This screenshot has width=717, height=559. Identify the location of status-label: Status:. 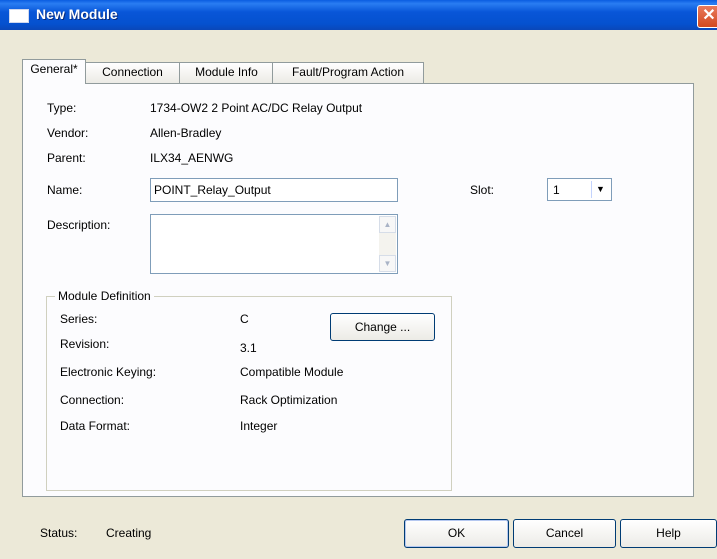
(59, 533).